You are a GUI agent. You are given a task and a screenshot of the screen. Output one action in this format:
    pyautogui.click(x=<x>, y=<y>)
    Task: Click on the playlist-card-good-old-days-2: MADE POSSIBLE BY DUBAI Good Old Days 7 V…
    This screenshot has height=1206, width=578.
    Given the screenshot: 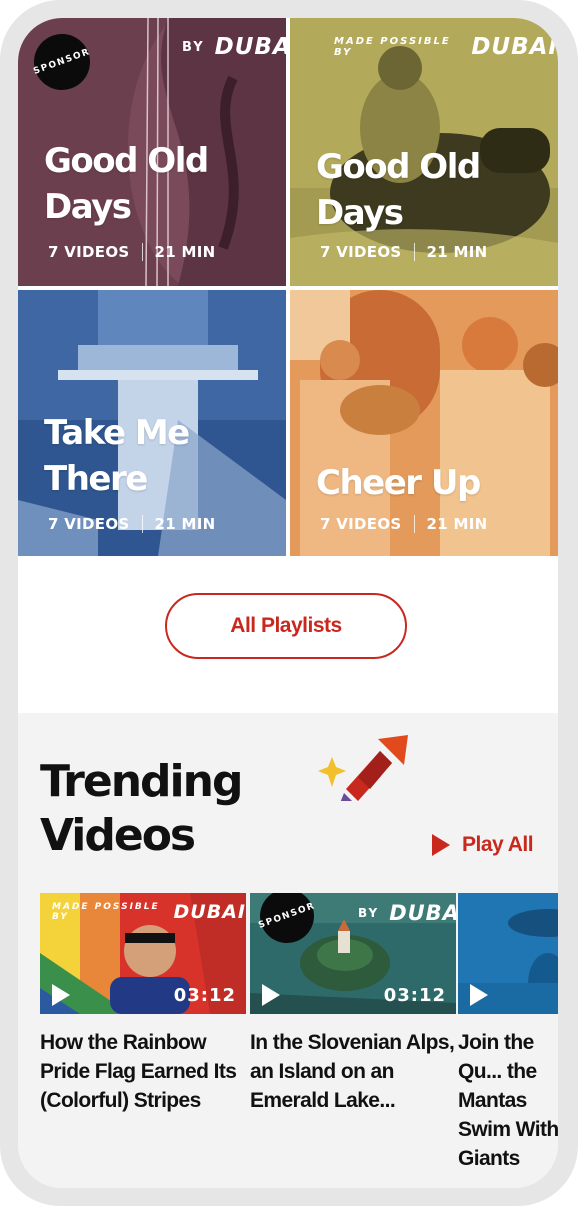 What is the action you would take?
    pyautogui.click(x=424, y=152)
    